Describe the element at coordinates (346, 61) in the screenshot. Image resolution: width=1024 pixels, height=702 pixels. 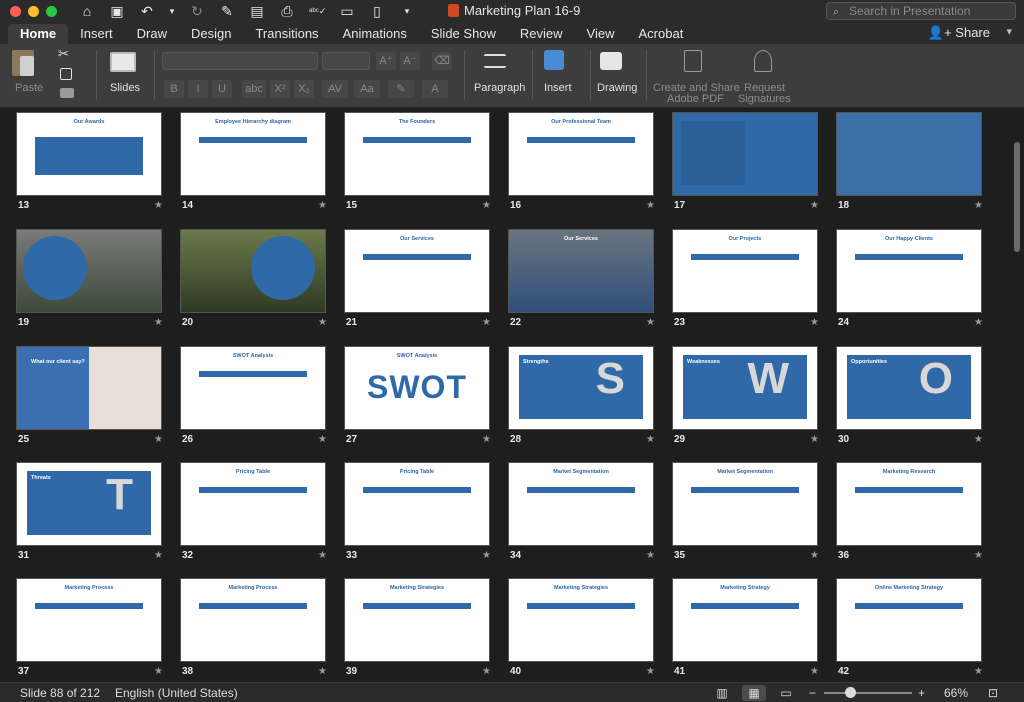
I see `font-size-dropdown` at that location.